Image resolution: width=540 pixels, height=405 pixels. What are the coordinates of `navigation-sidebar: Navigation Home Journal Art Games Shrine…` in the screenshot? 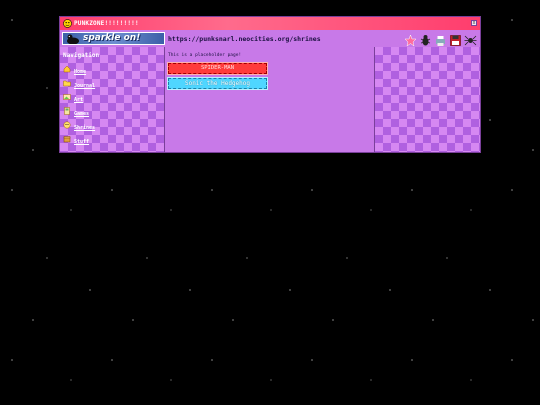 It's located at (112, 99).